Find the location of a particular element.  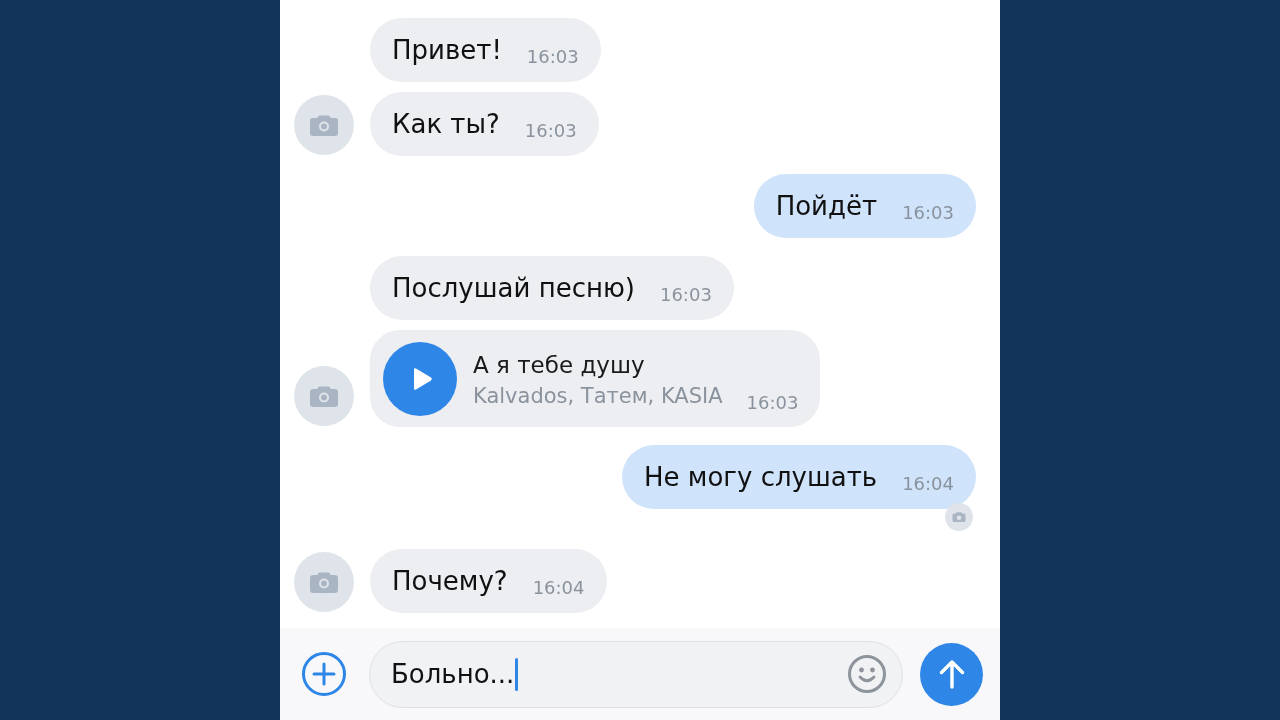

message-text: Как ты? is located at coordinates (446, 124).